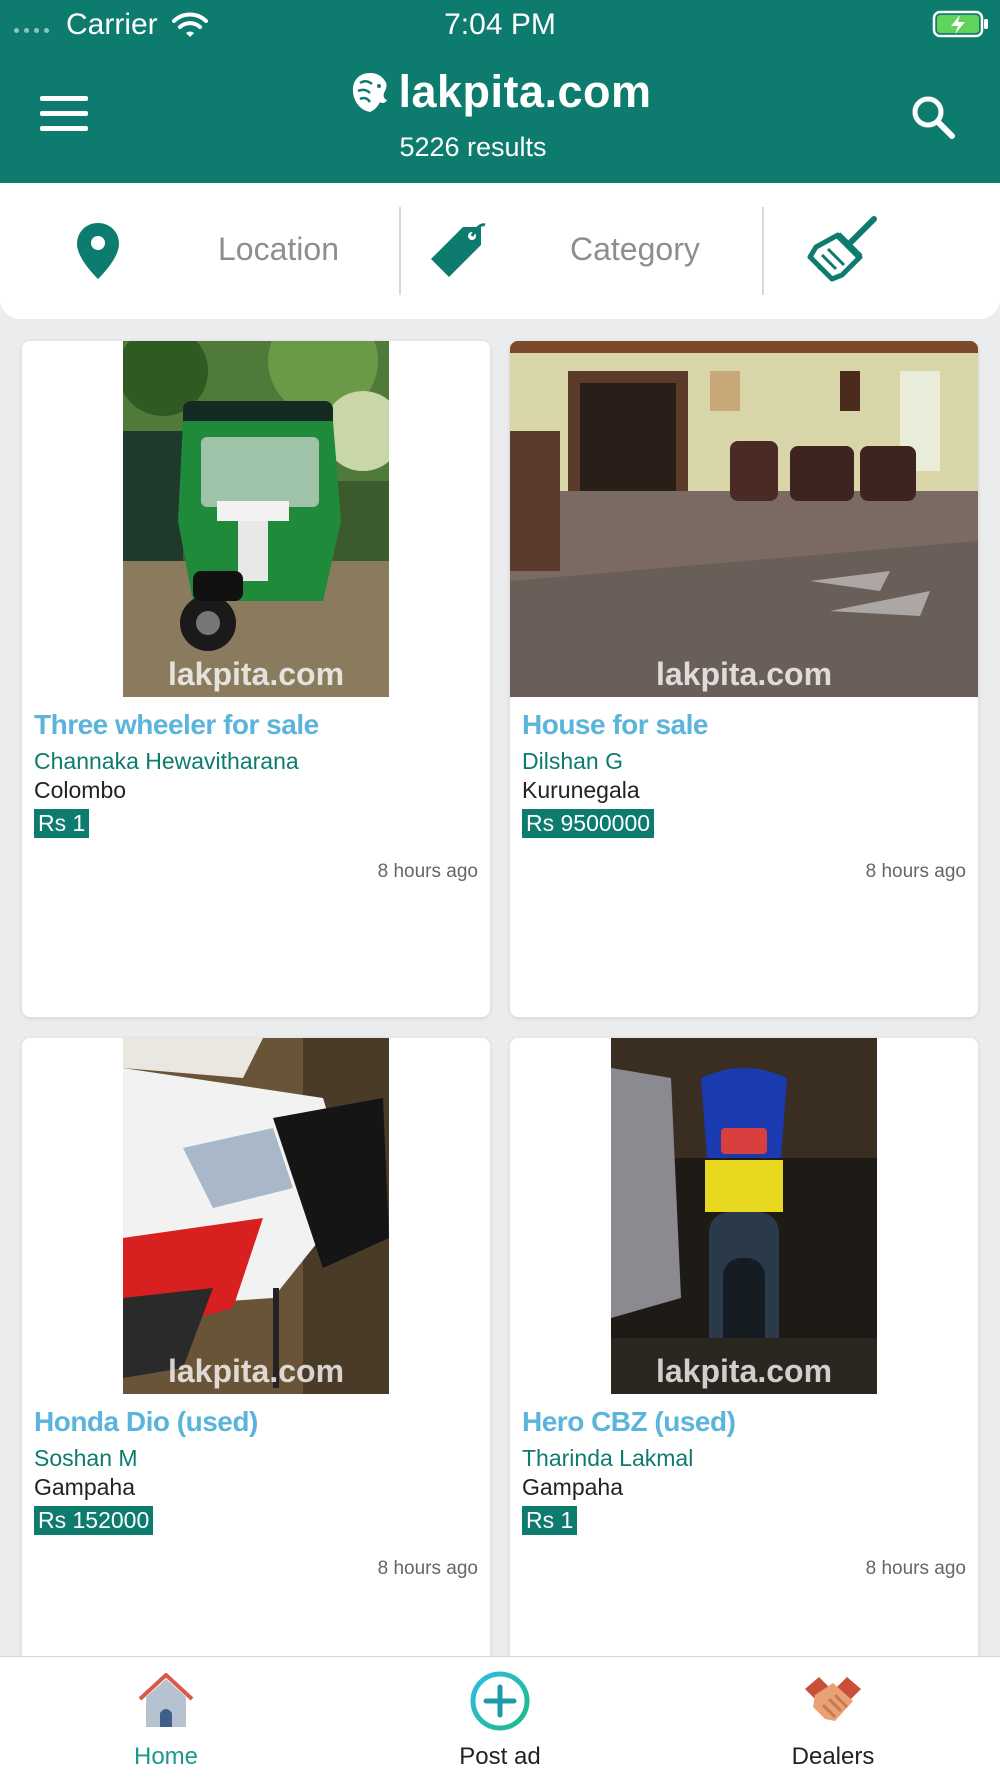 This screenshot has width=1000, height=1778. I want to click on three-wheeler-photo, so click(256, 519).